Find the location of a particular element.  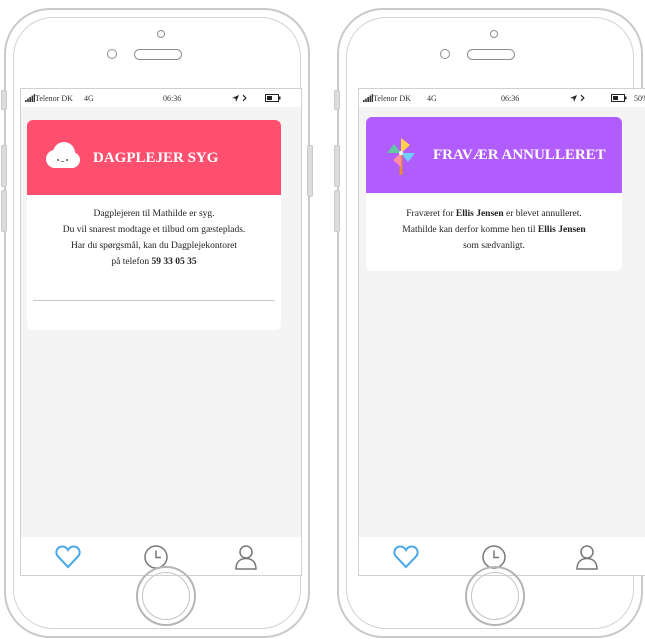

status-bar: Telenor DK 4G 06:36 50% is located at coordinates (502, 98).